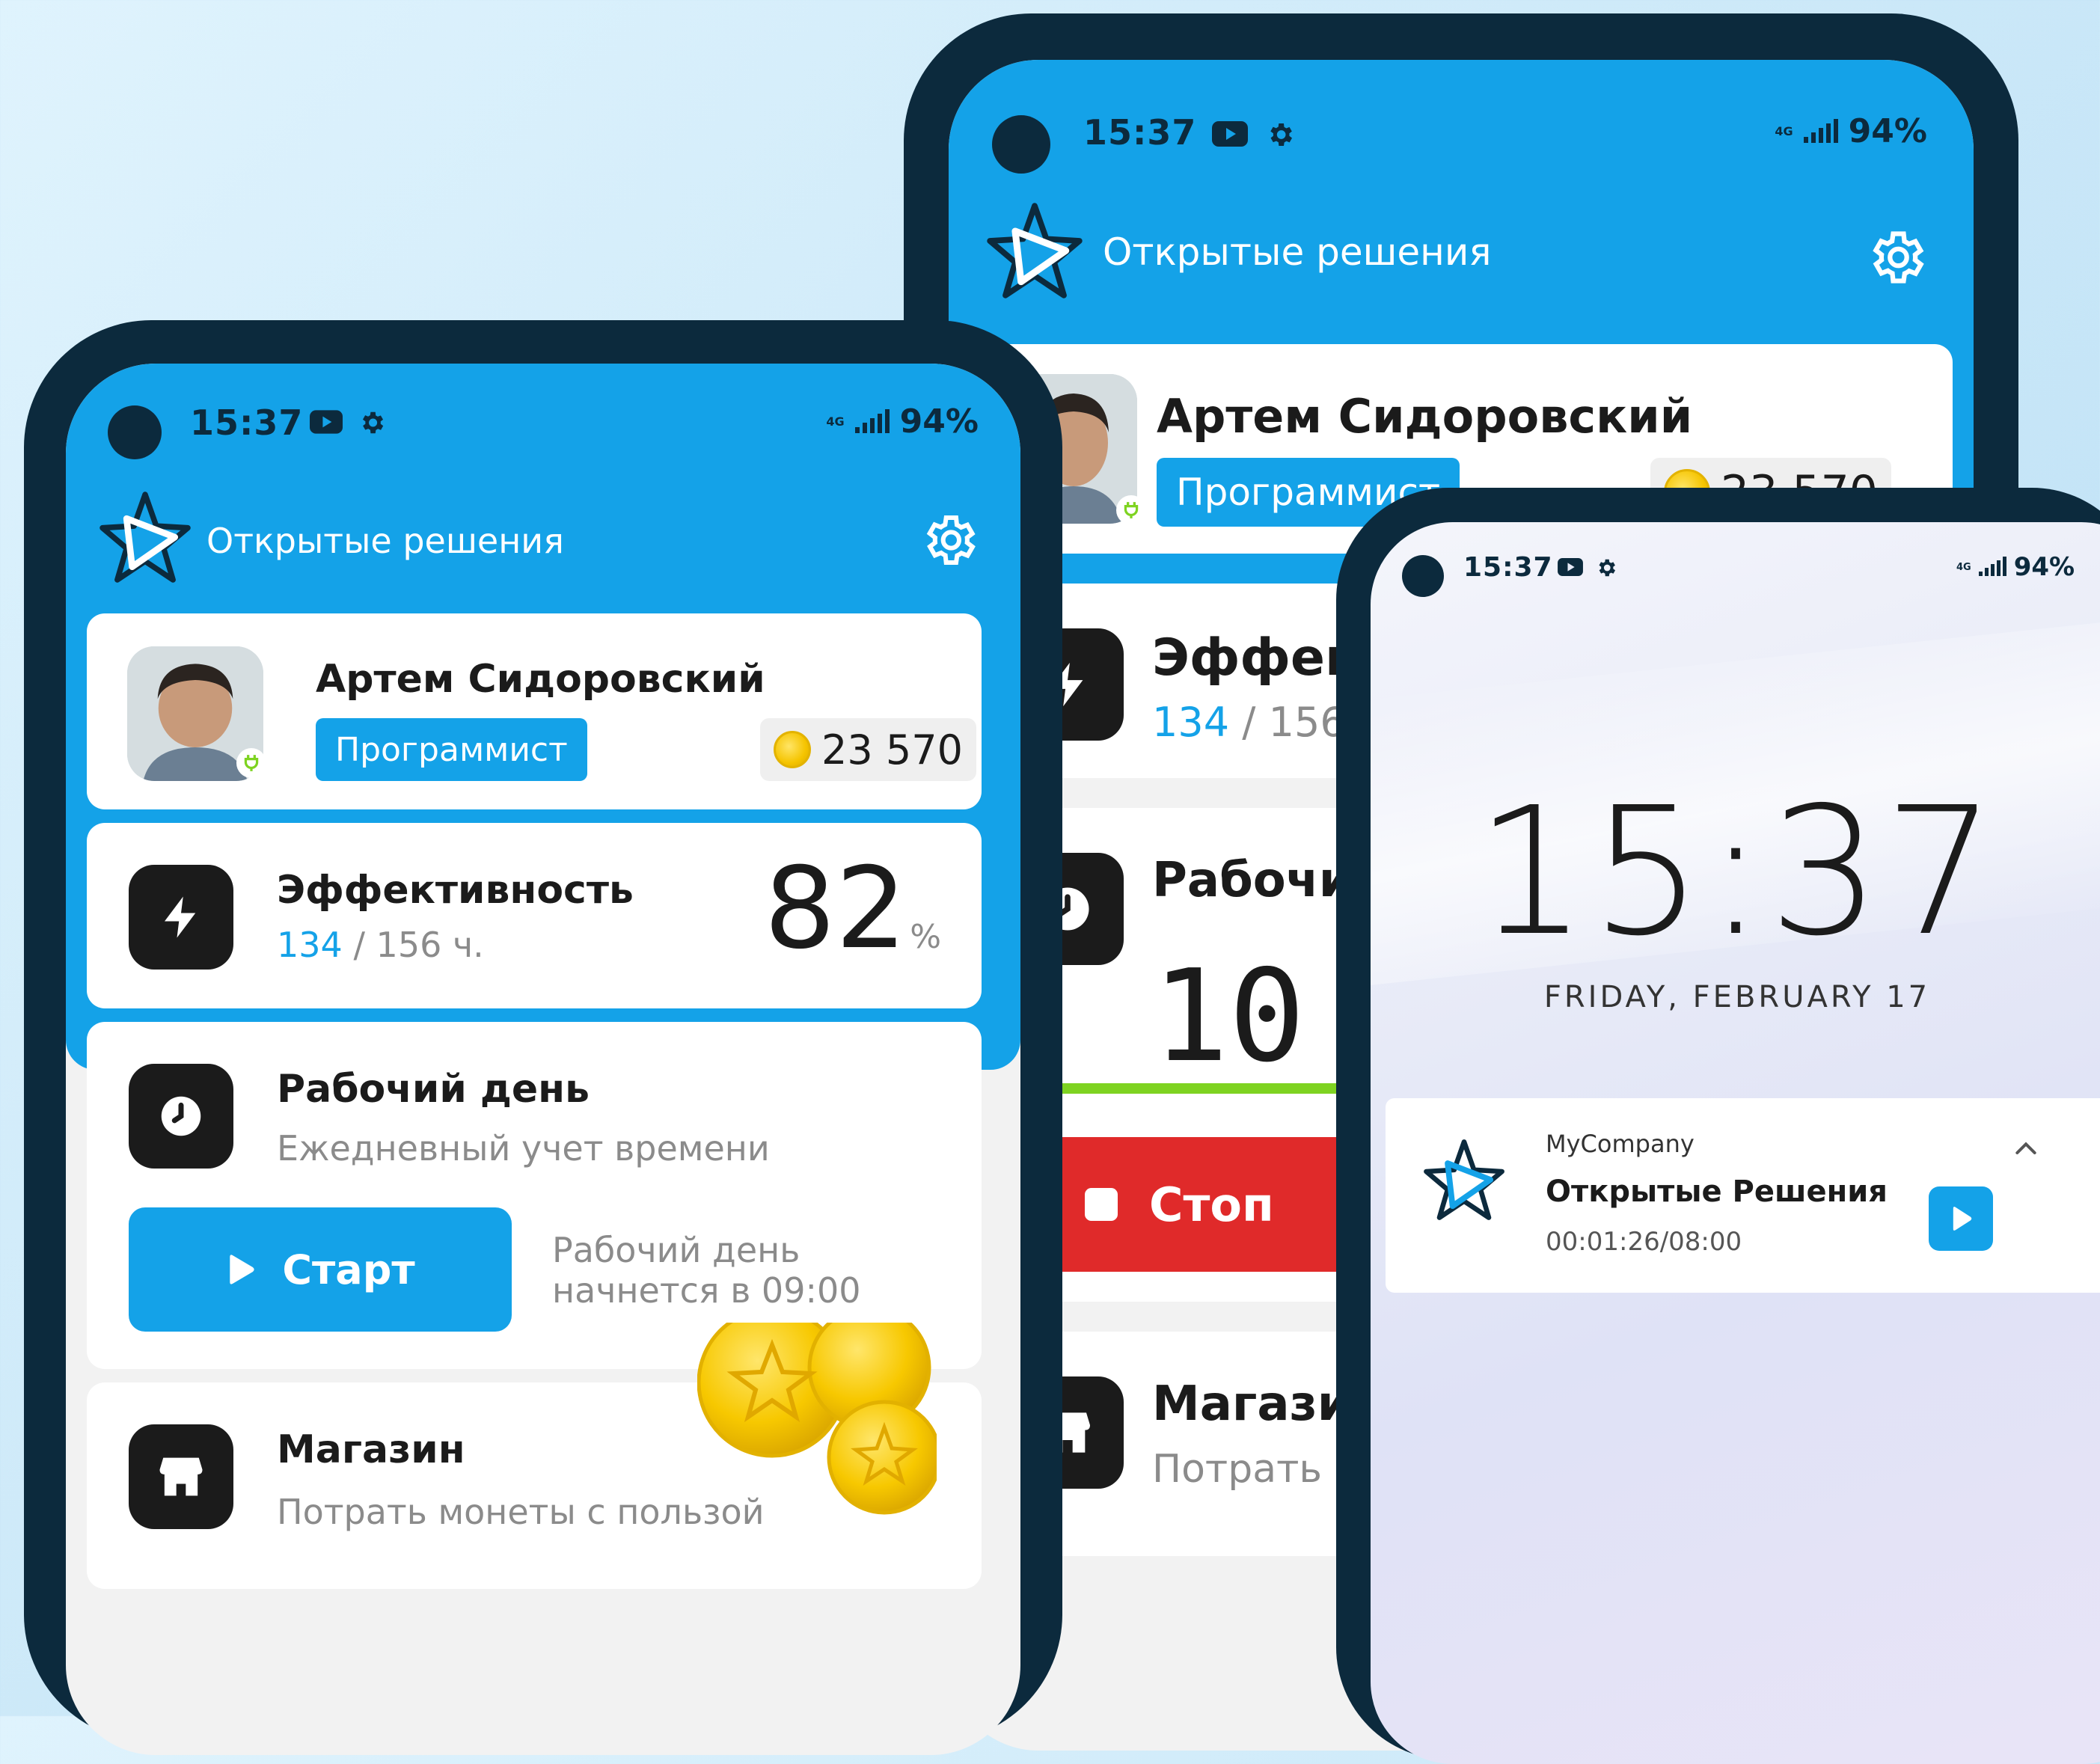  Describe the element at coordinates (371, 1450) in the screenshot. I see `shop-title: Магазин` at that location.